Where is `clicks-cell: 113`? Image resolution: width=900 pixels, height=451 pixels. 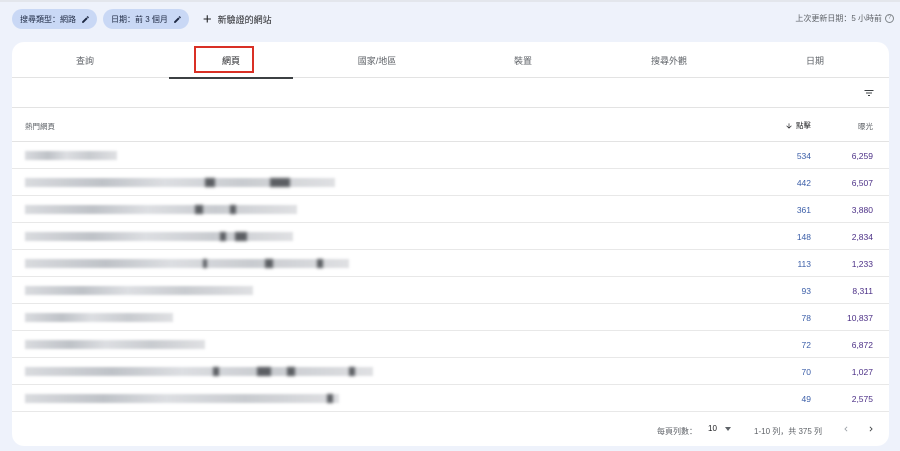
clicks-cell: 113 is located at coordinates (804, 264).